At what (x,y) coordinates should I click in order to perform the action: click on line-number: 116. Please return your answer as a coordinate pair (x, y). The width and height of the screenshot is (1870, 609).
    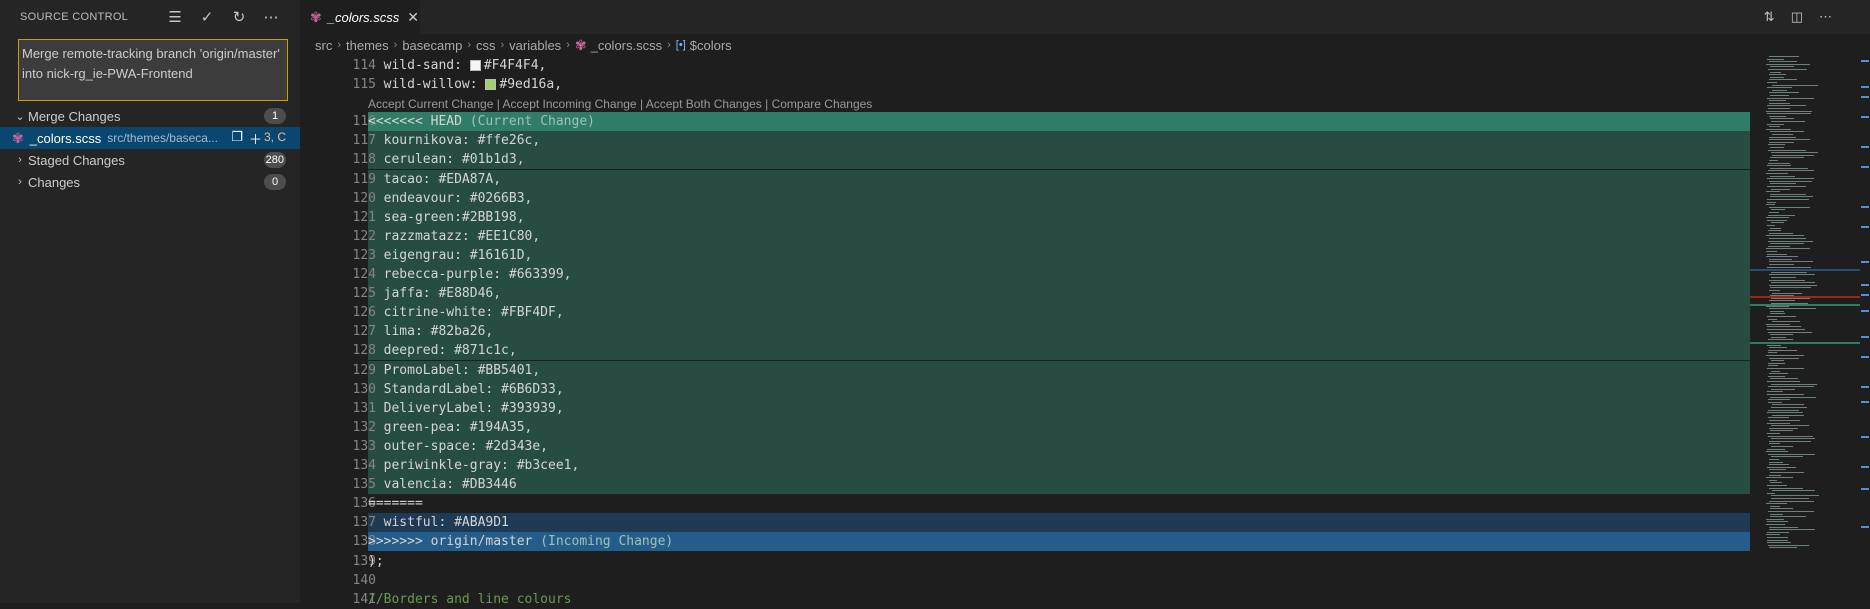
    Looking at the image, I should click on (364, 122).